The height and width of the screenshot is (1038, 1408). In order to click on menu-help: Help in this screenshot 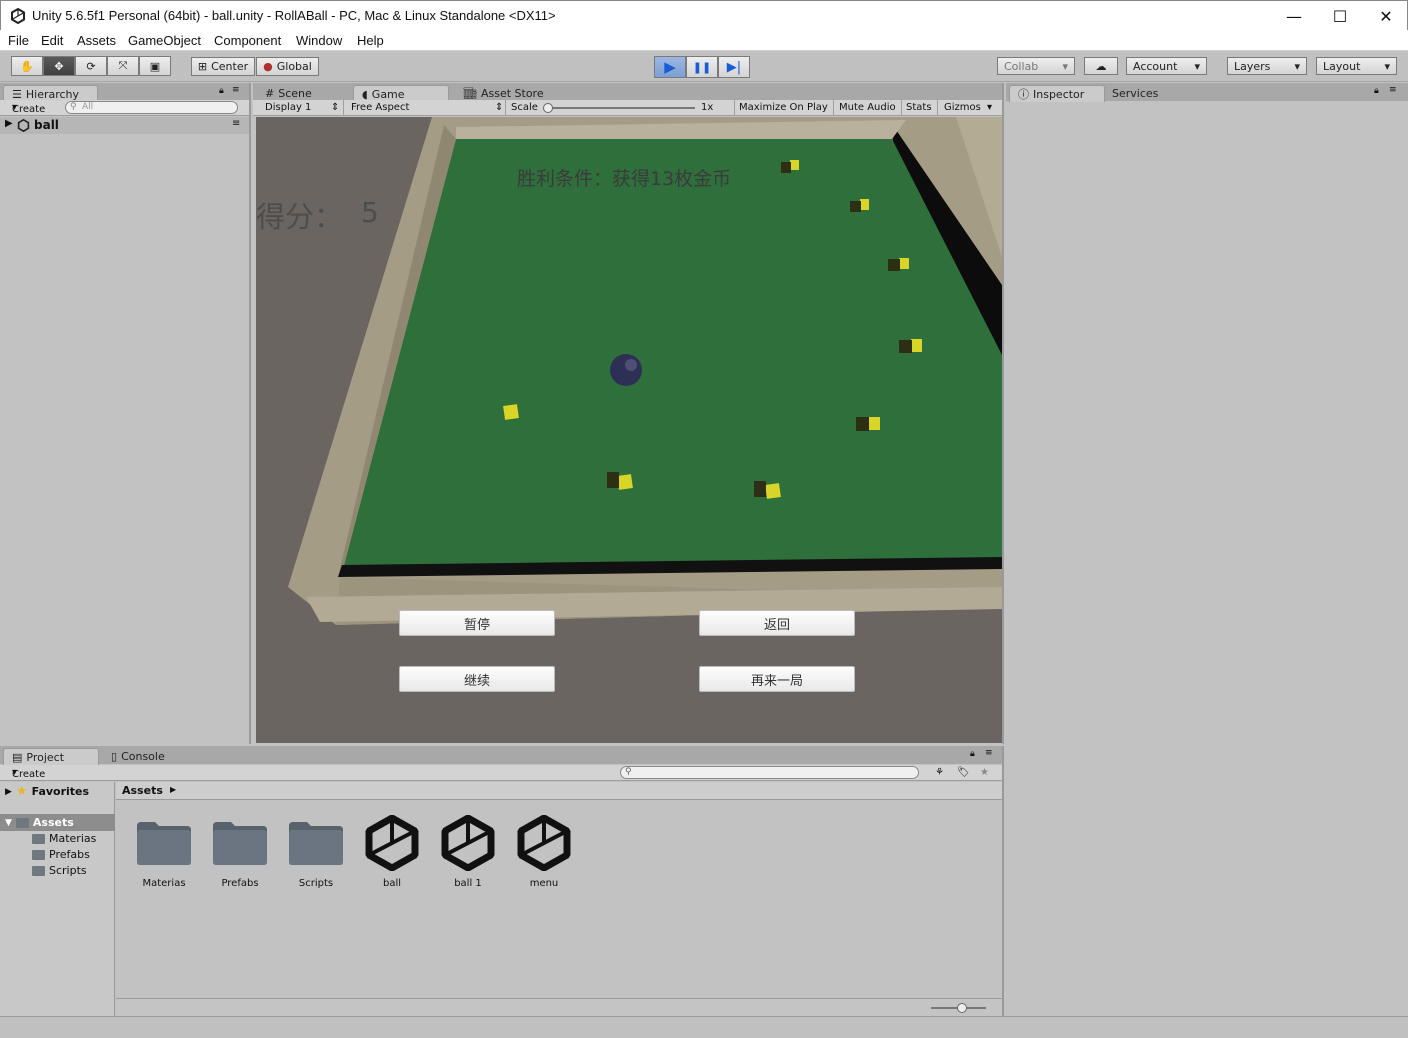, I will do `click(370, 40)`.